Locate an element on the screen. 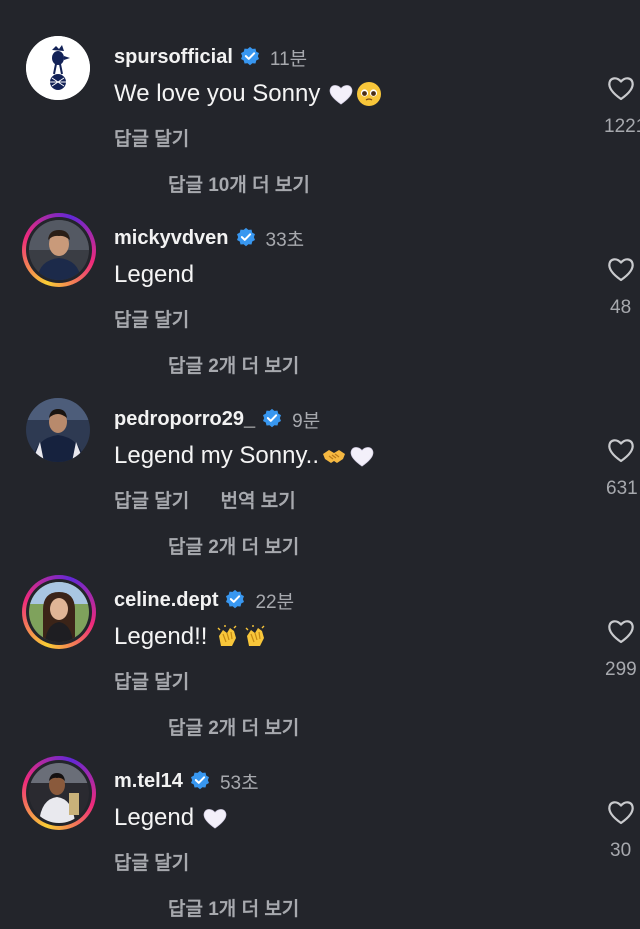 Image resolution: width=640 pixels, height=929 pixels. timestamp: 33초 is located at coordinates (285, 240).